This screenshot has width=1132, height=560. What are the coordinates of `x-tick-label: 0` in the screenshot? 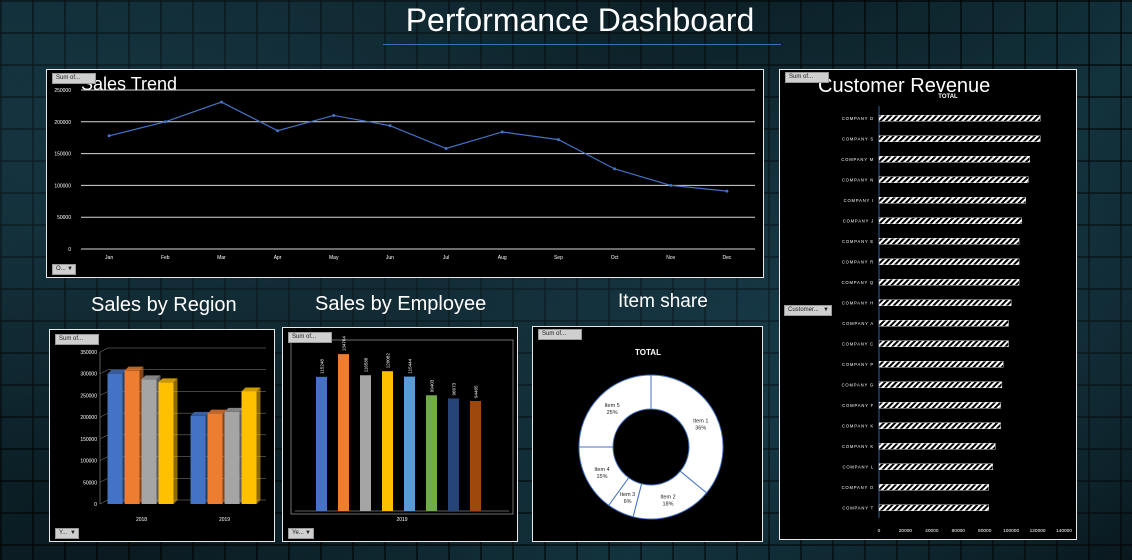 It's located at (879, 531).